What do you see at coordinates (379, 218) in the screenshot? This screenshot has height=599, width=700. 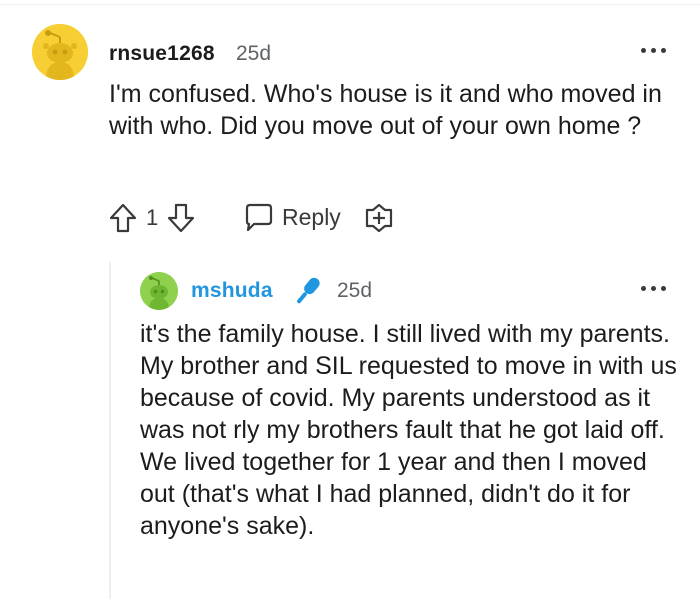 I see `award-icon` at bounding box center [379, 218].